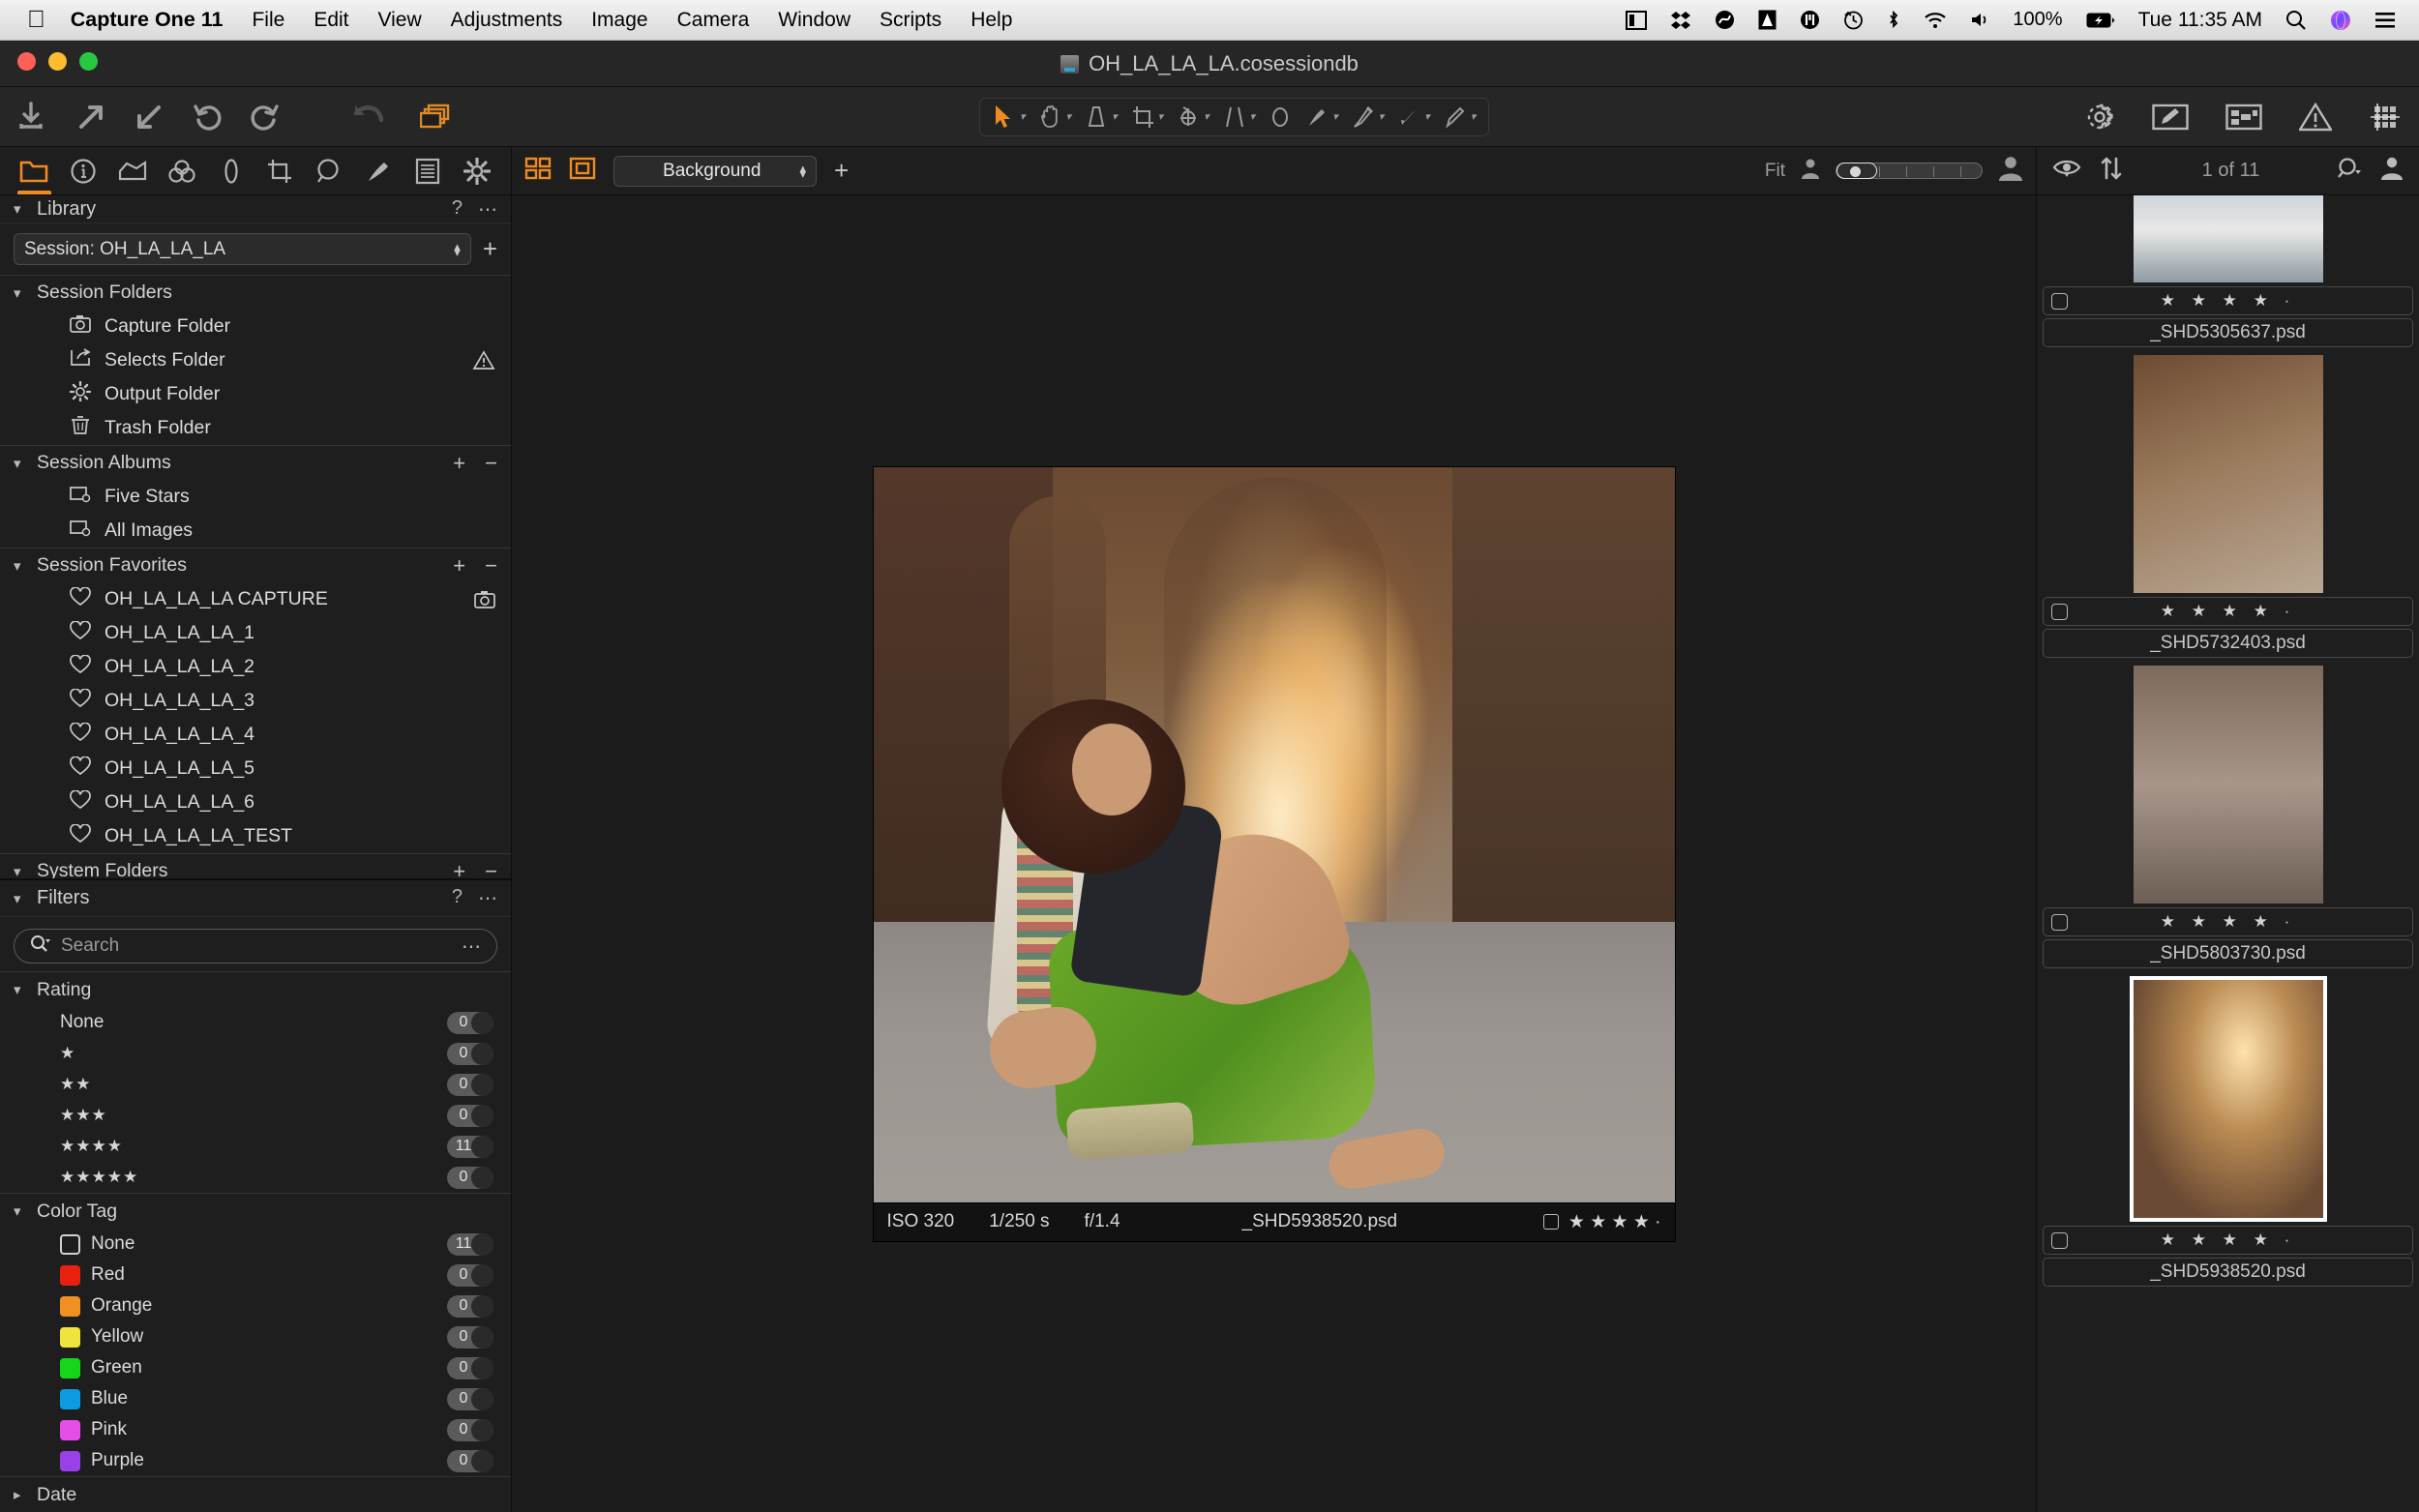 The width and height of the screenshot is (2419, 1512). What do you see at coordinates (255, 866) in the screenshot?
I see `group-system-folders-clipped: ▾ System Folders + −` at bounding box center [255, 866].